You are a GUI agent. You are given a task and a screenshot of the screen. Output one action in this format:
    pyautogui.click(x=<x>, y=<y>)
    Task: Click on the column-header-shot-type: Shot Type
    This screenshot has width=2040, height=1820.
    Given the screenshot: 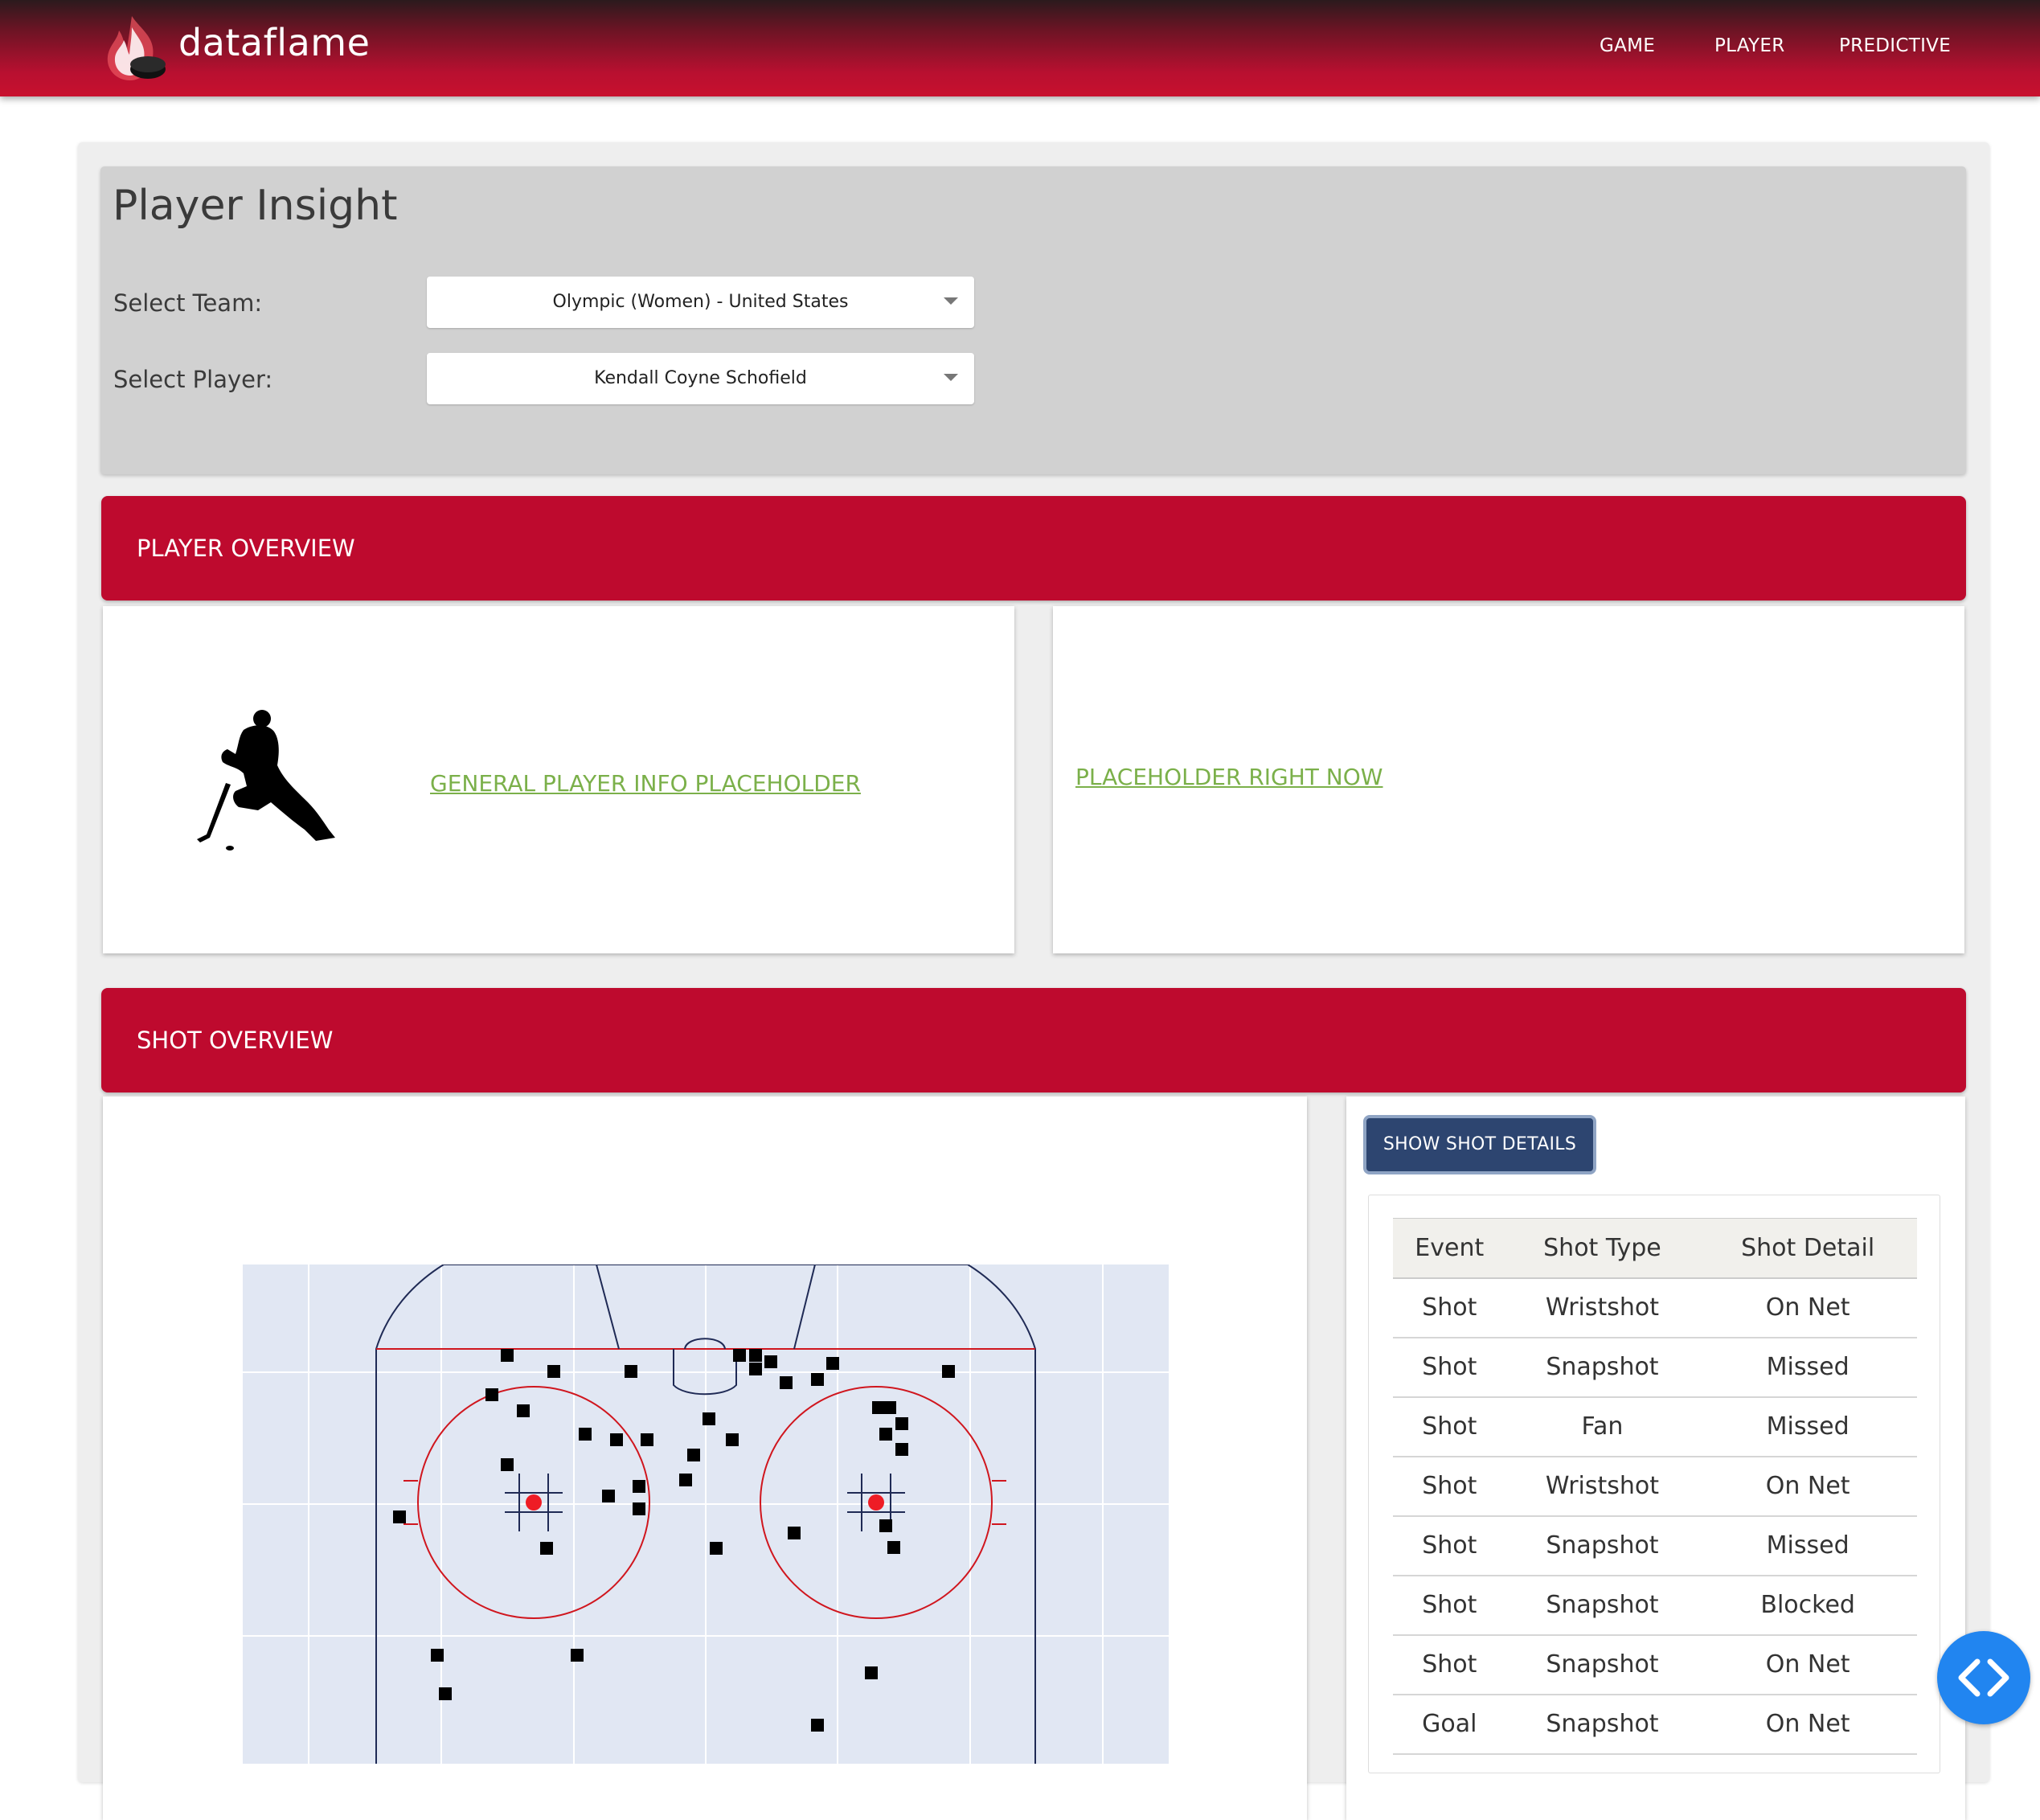 What is the action you would take?
    pyautogui.click(x=1602, y=1248)
    